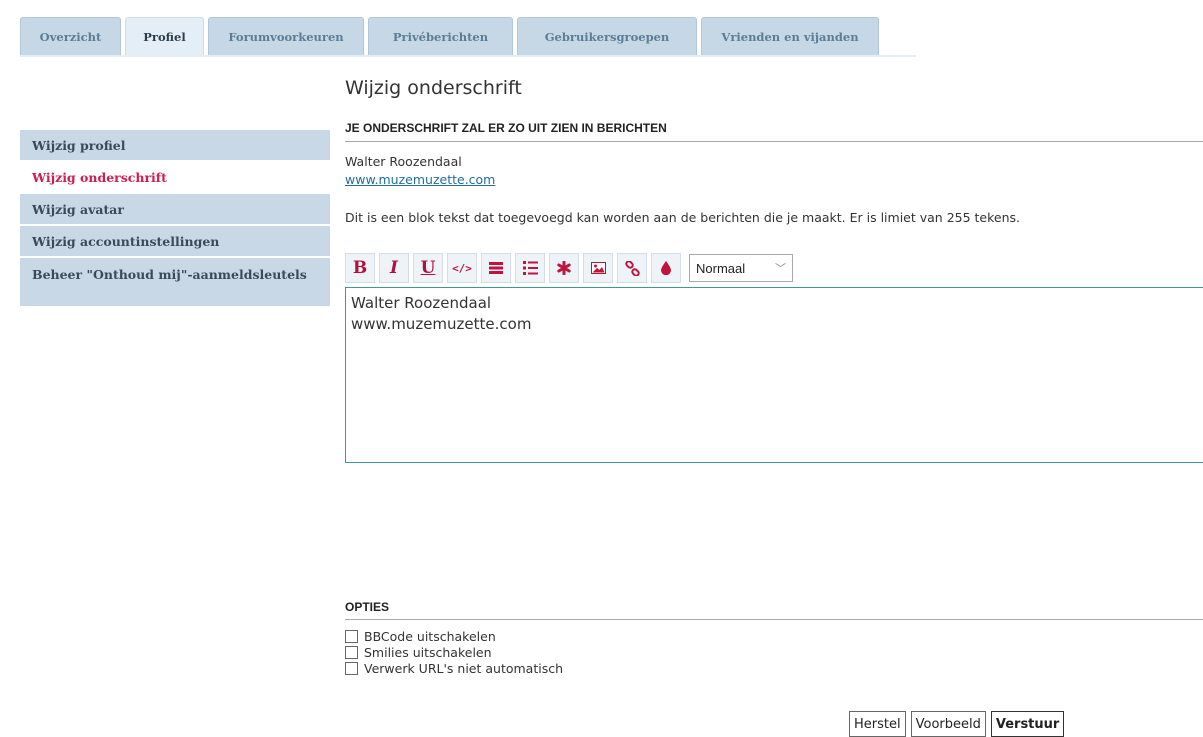 The image size is (1203, 737). I want to click on option-disable-bbcode: BBCode uitschakelen, so click(774, 636).